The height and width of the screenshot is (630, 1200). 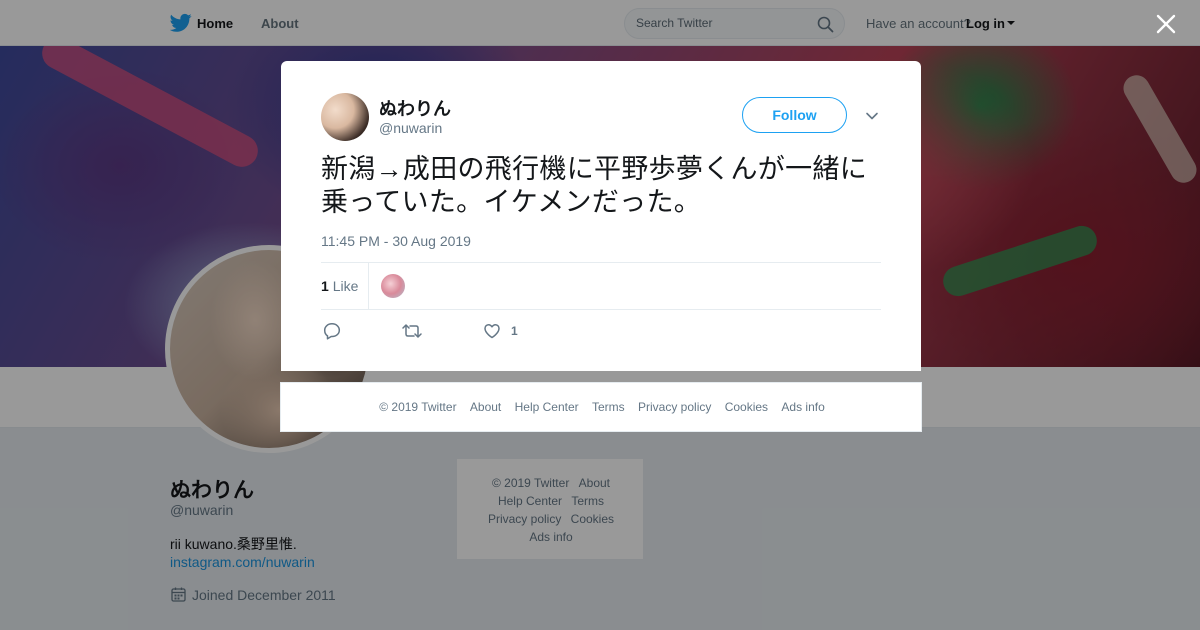 What do you see at coordinates (412, 331) in the screenshot?
I see `retweet-icon` at bounding box center [412, 331].